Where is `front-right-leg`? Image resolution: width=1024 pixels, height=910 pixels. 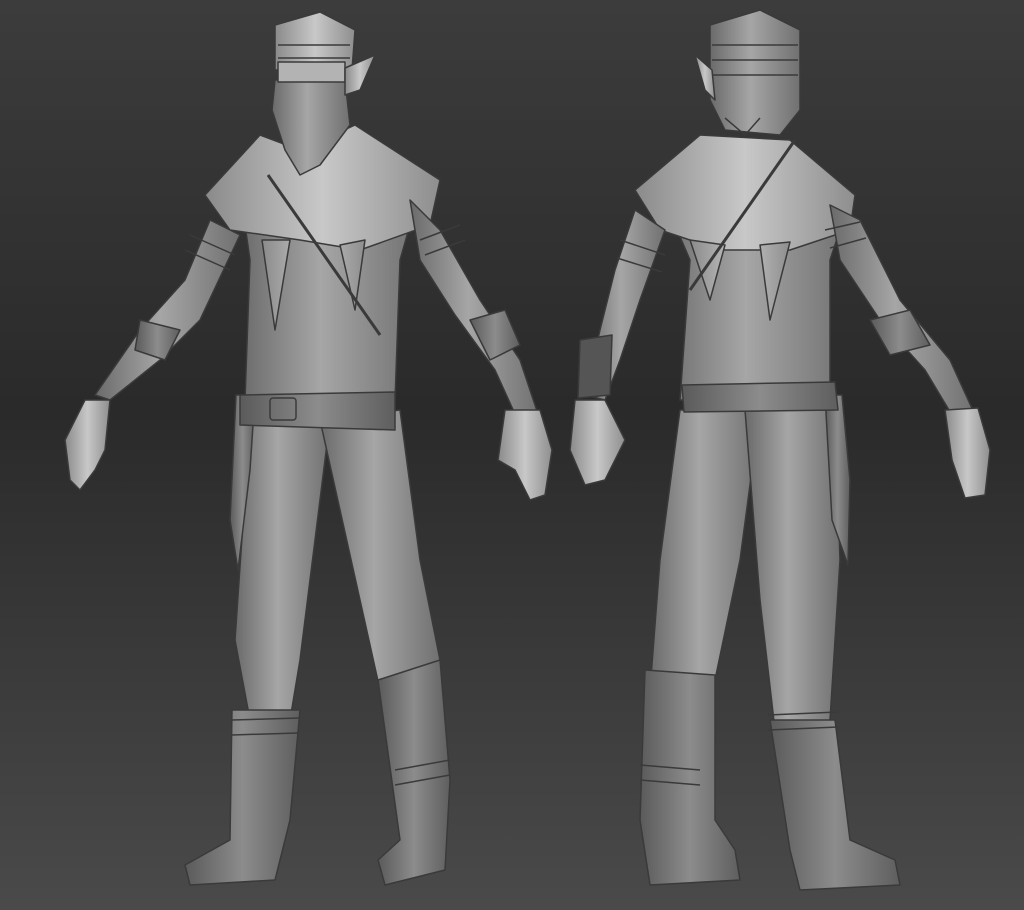 front-right-leg is located at coordinates (380, 550).